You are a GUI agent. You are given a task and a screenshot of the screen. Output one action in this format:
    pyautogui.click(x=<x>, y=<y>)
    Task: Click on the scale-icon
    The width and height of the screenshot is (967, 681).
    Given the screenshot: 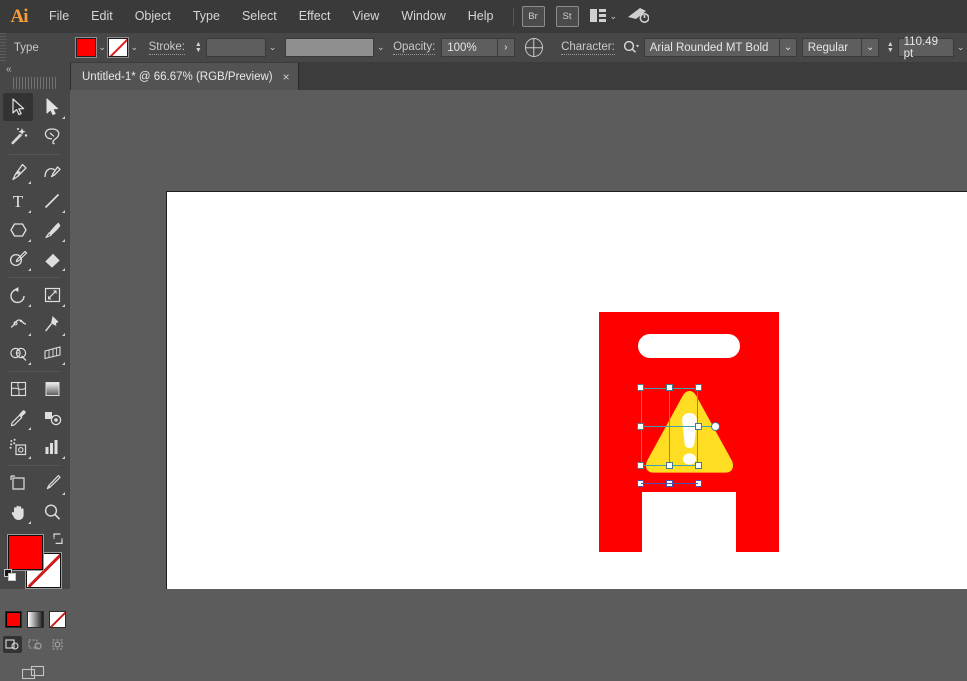 What is the action you would take?
    pyautogui.click(x=52, y=295)
    